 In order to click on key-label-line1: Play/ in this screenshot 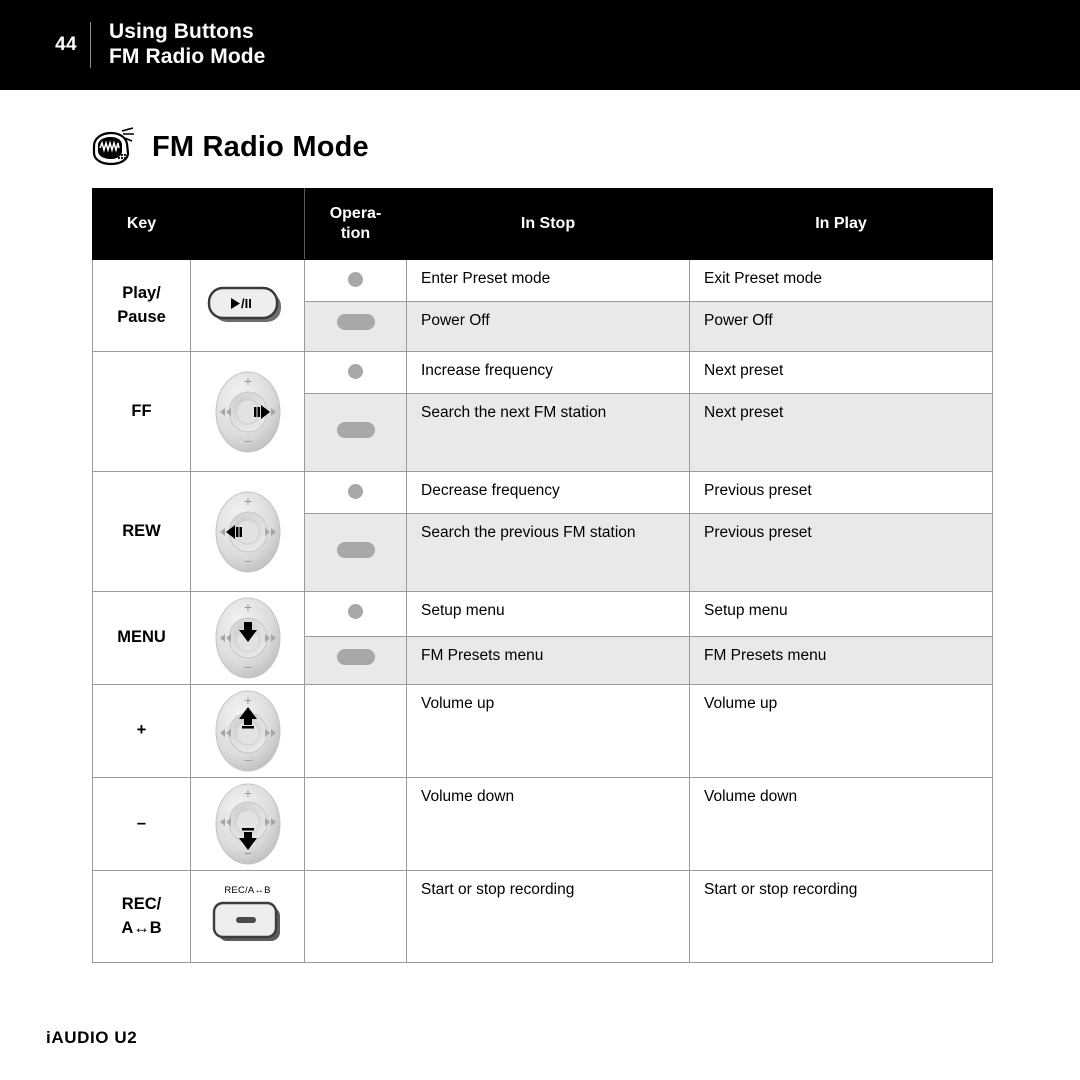, I will do `click(141, 292)`.